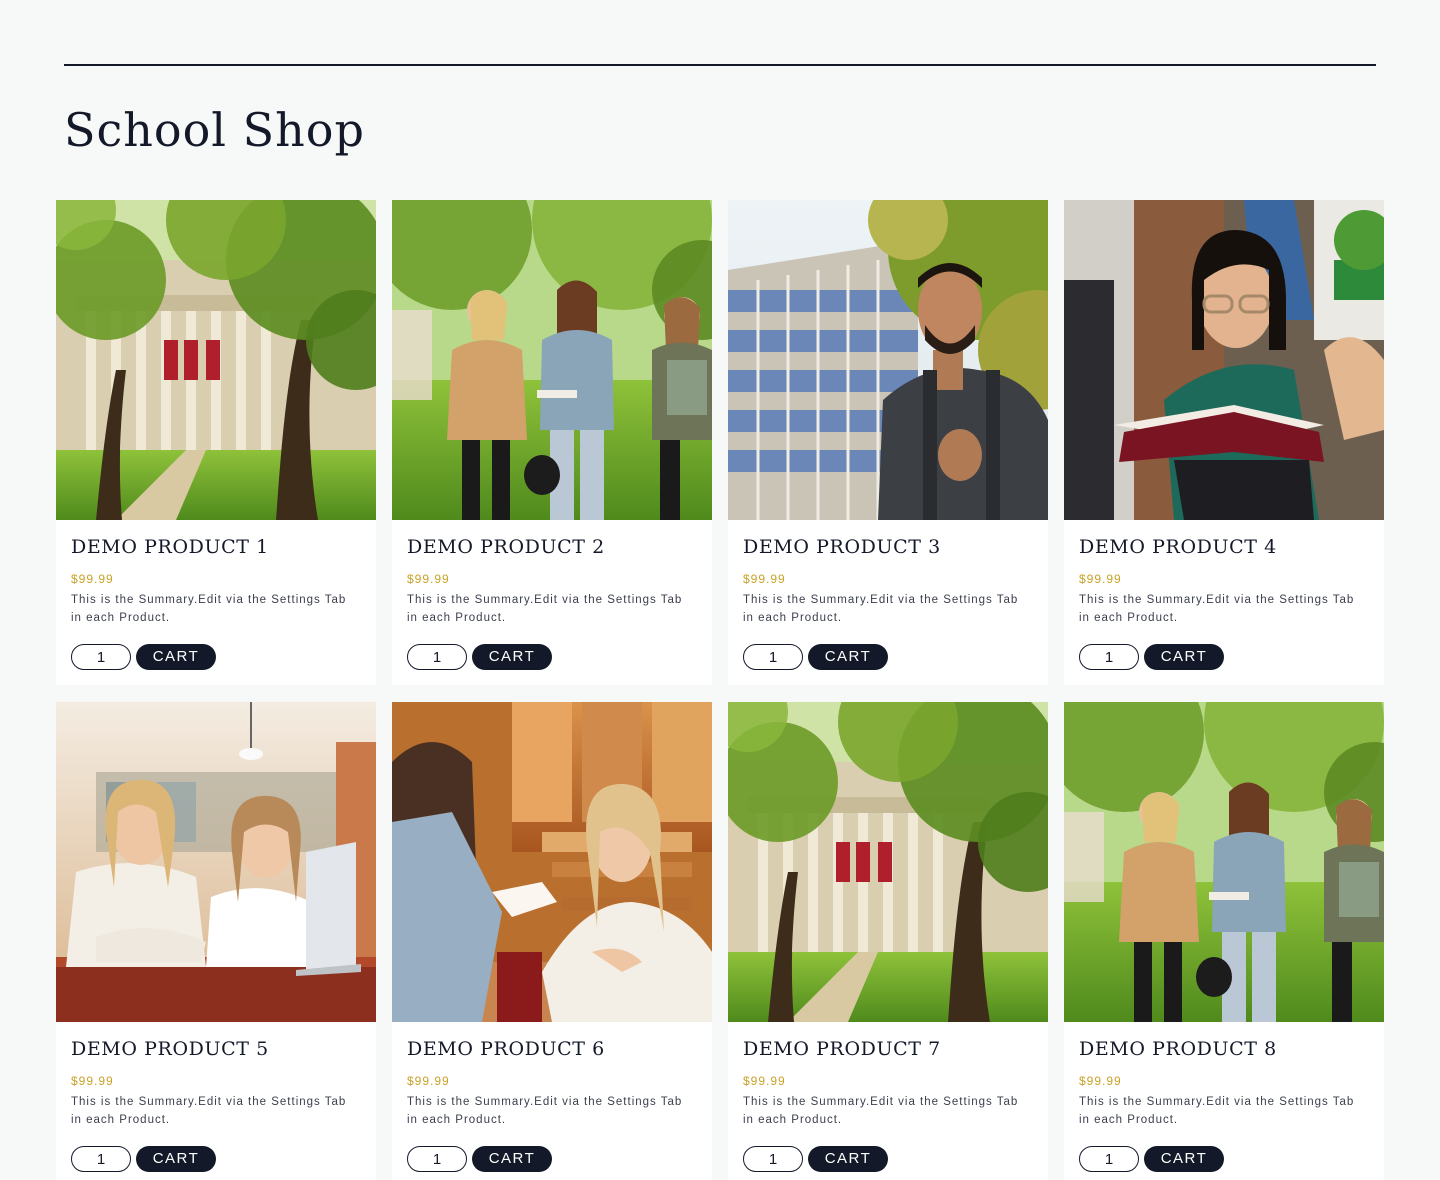 This screenshot has width=1440, height=1180. I want to click on product-name: DEMO PRODUCT 5, so click(216, 1049).